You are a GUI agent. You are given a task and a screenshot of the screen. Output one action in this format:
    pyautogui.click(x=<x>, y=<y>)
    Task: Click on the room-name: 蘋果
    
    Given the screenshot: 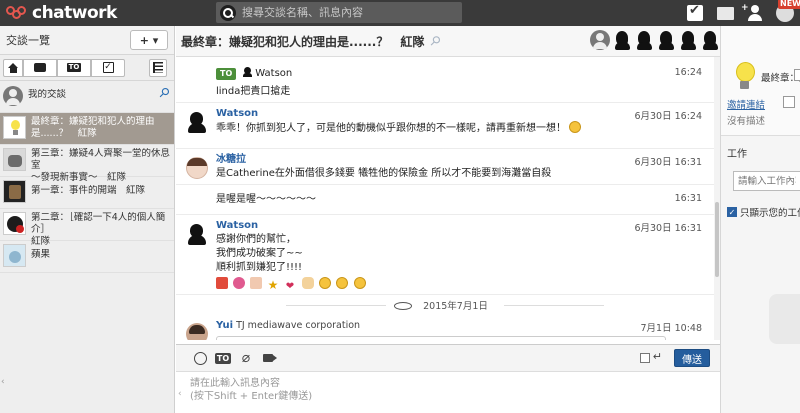 What is the action you would take?
    pyautogui.click(x=41, y=254)
    